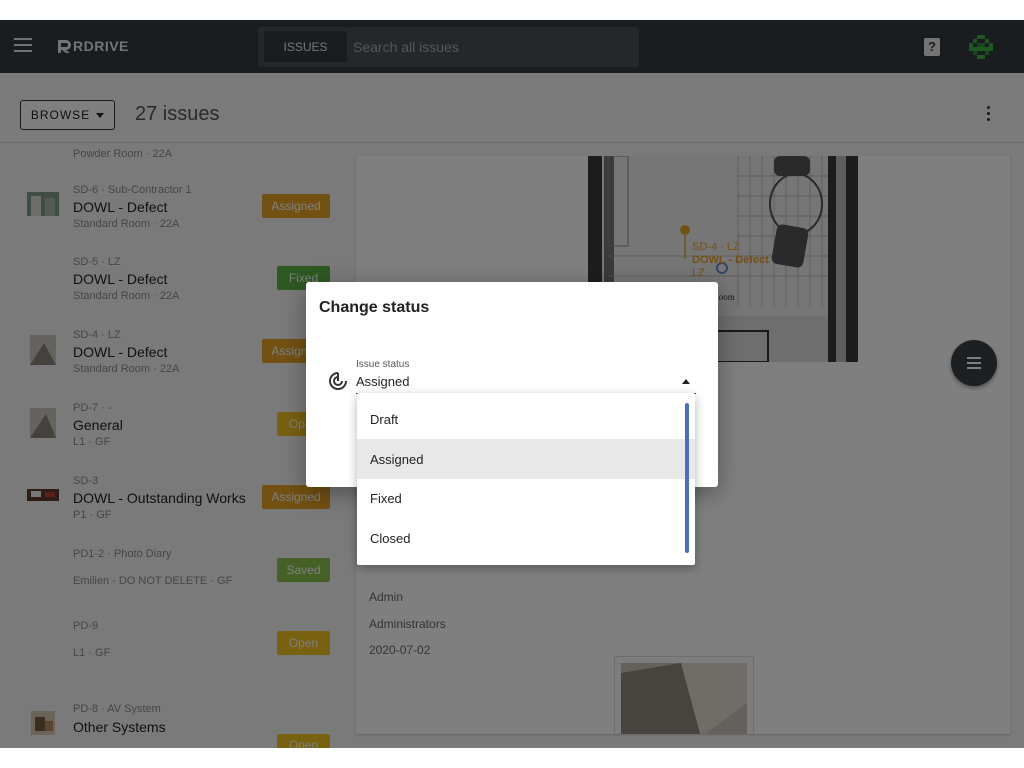 Image resolution: width=1024 pixels, height=768 pixels. What do you see at coordinates (374, 307) in the screenshot?
I see `dialog-title: Change status` at bounding box center [374, 307].